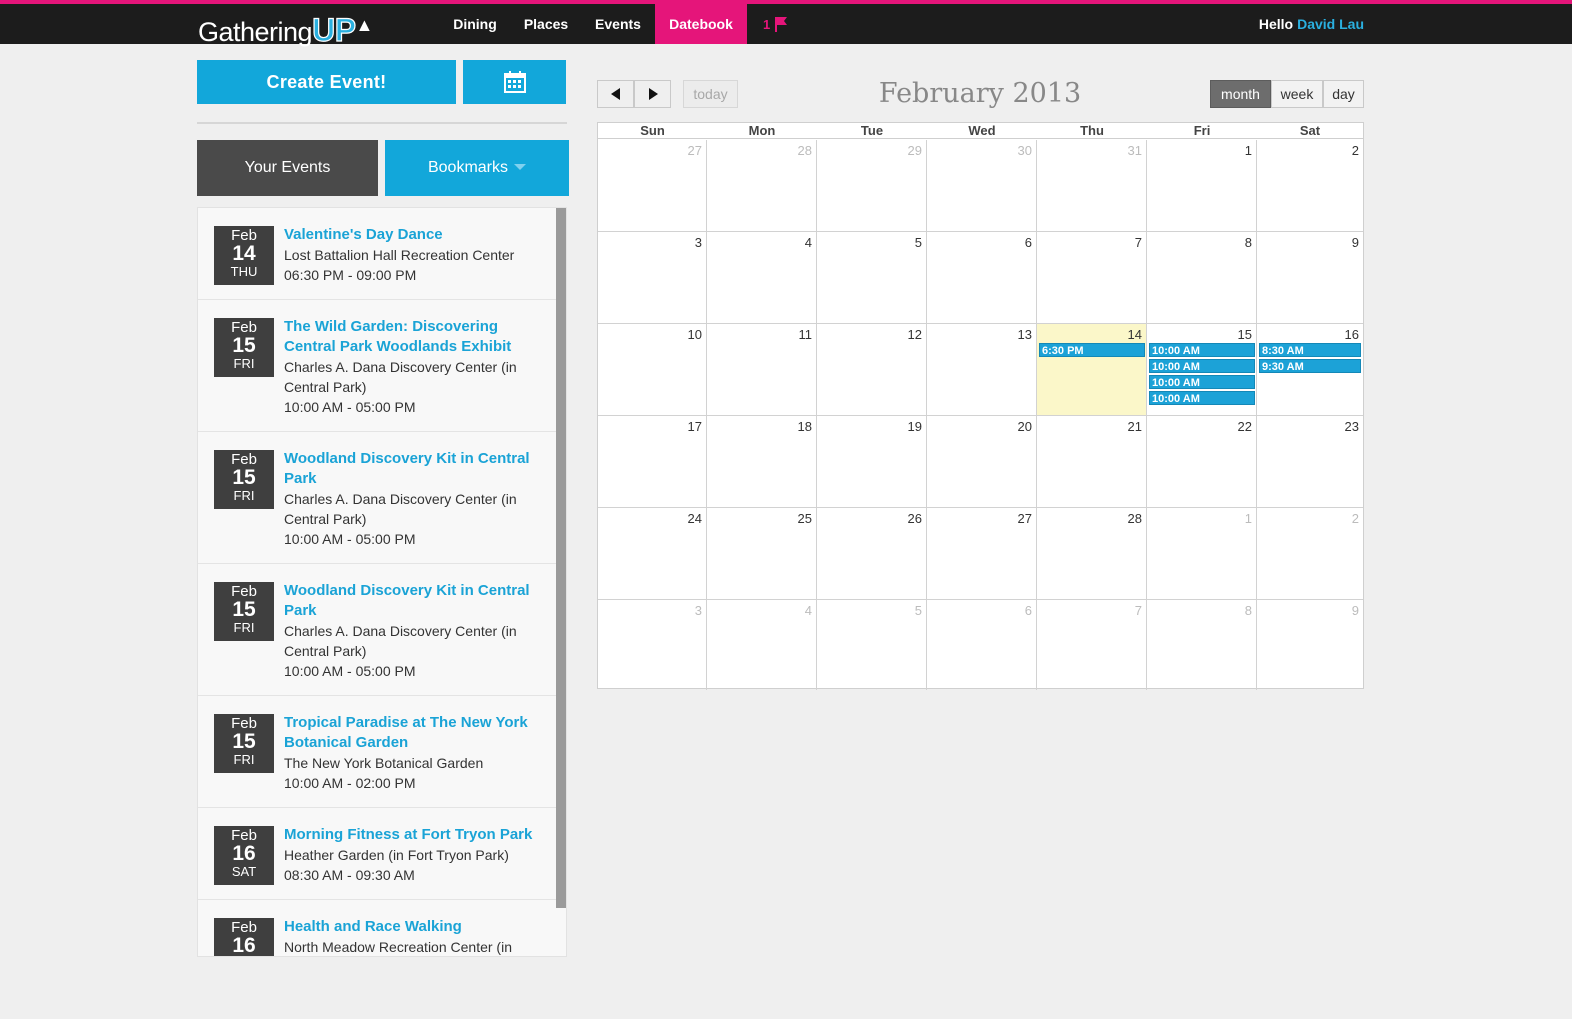  Describe the element at coordinates (398, 947) in the screenshot. I see `event-place: North Meadow Recreation Center (in` at that location.